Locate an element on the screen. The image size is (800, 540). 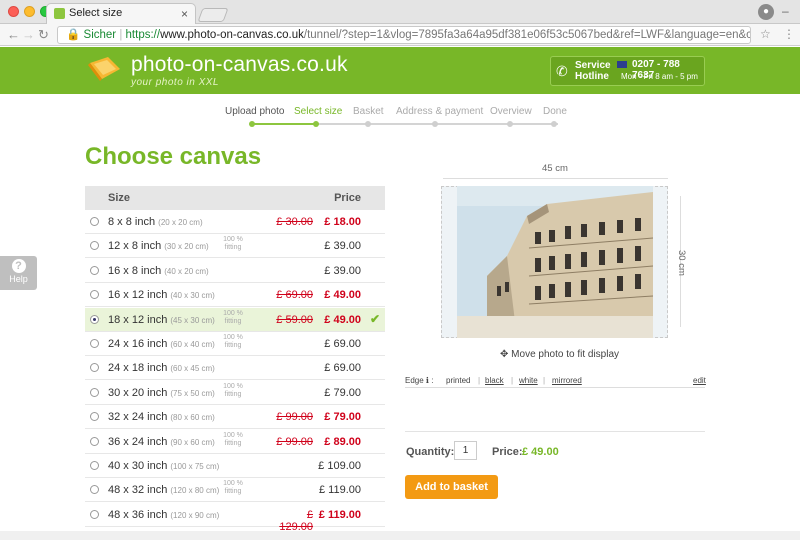
size-label: 32 x 24 inch (80 x 60 cm) is located at coordinates (161, 417).